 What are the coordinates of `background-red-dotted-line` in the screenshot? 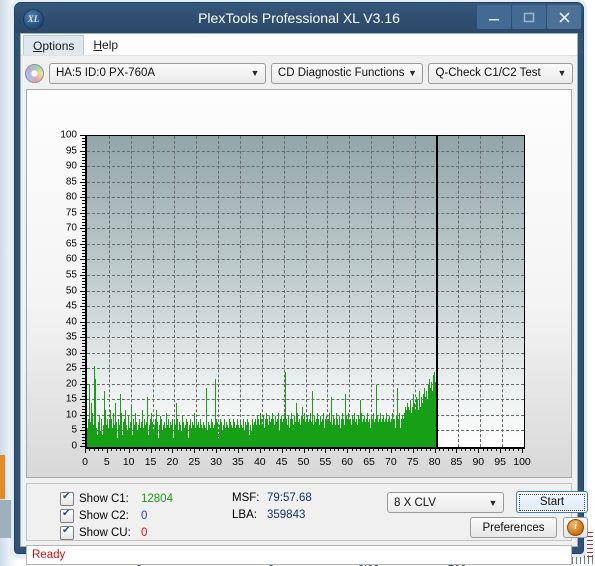 It's located at (590, 545).